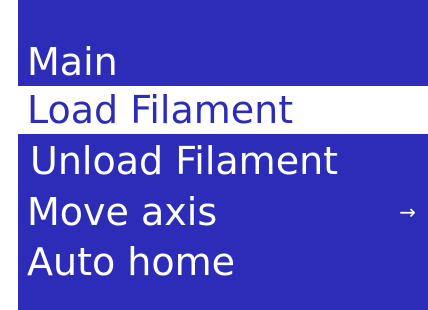  I want to click on menu-item-load-filament: Load Filament, so click(223, 110).